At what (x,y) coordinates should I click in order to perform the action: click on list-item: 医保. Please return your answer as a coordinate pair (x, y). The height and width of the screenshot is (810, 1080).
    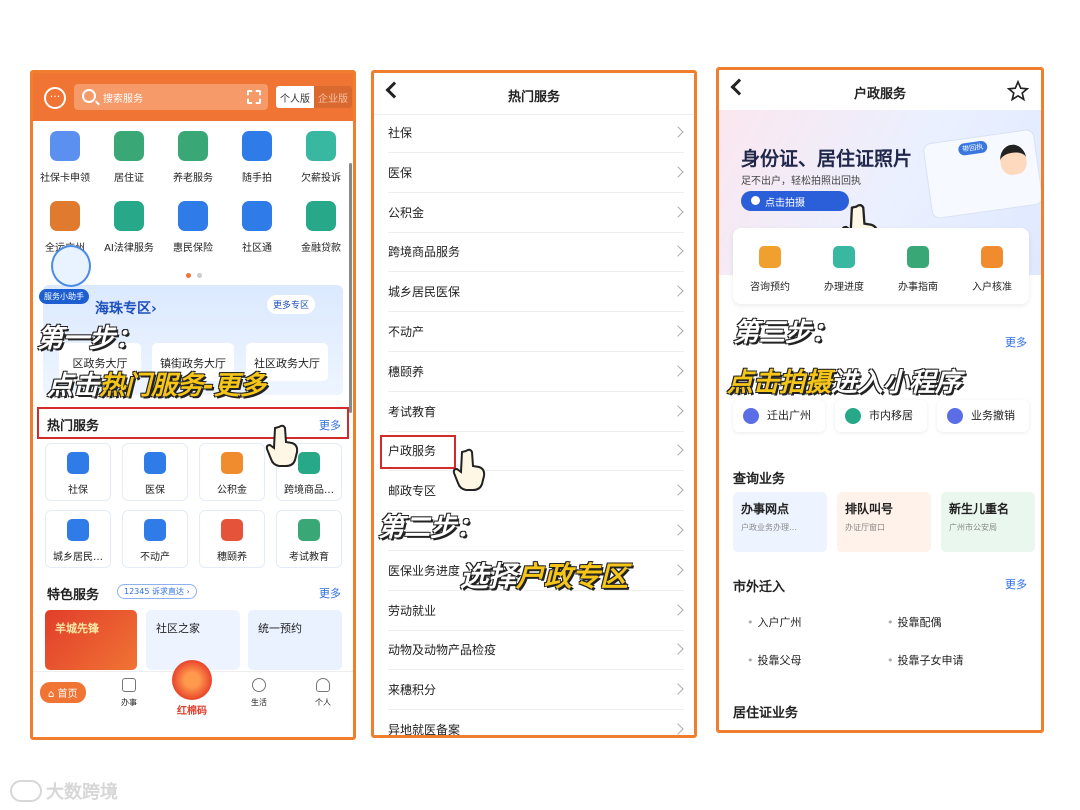
    Looking at the image, I should click on (536, 173).